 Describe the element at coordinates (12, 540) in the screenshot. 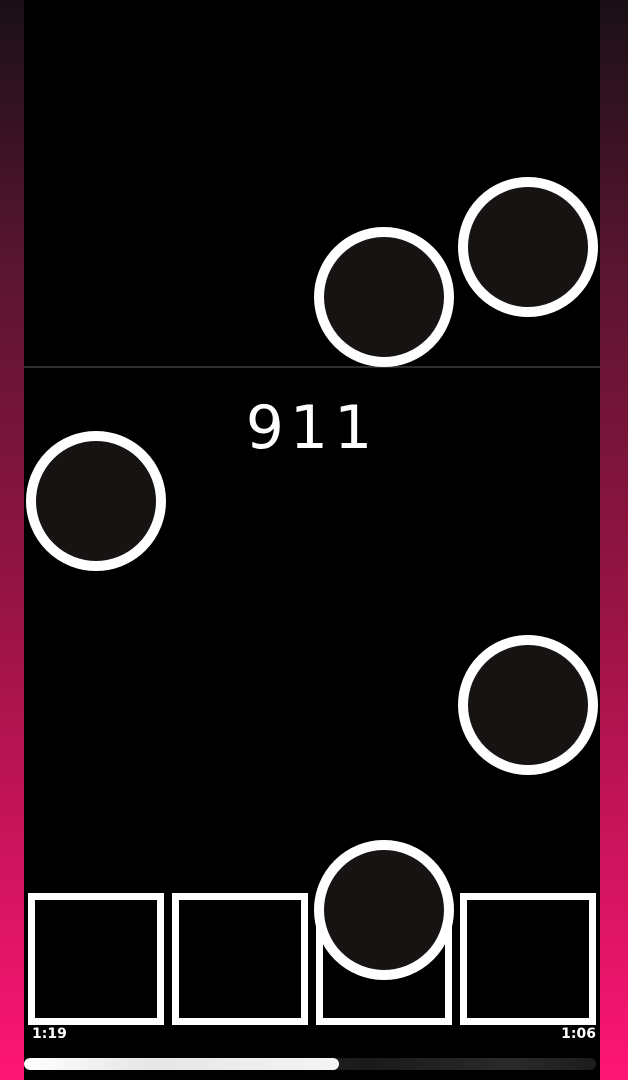

I see `left-side-gradient-bar` at that location.